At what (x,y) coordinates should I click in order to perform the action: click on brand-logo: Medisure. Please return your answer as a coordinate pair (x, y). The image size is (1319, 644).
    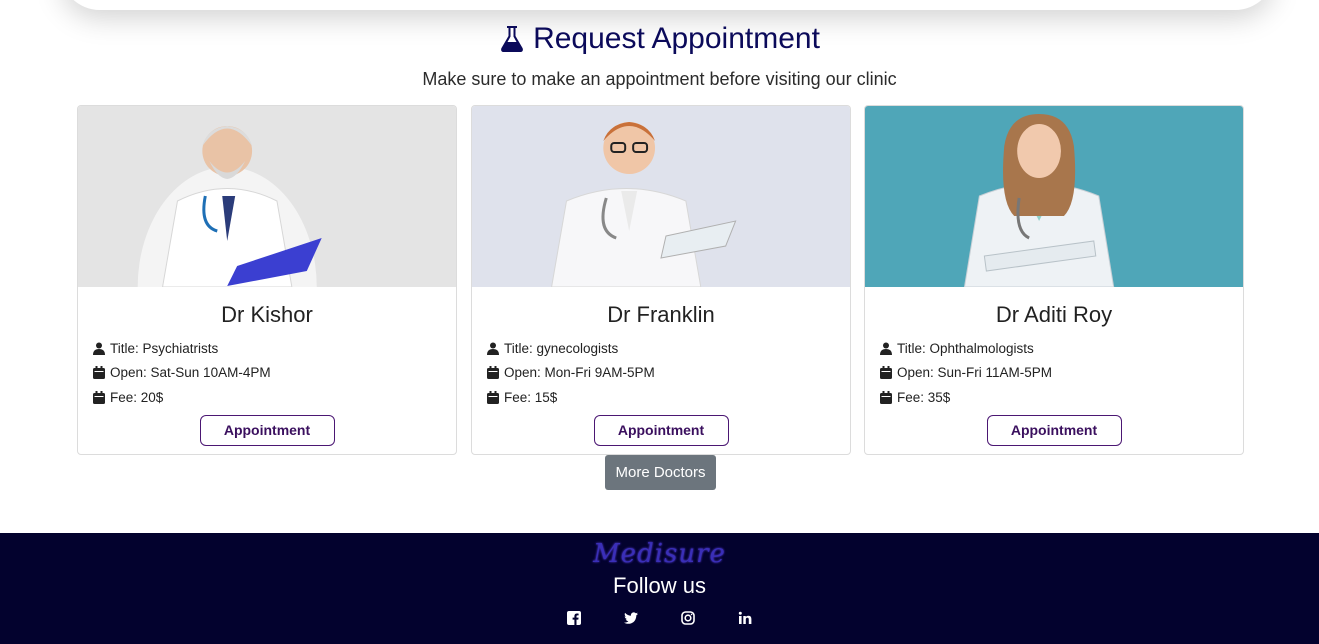
    Looking at the image, I should click on (659, 554).